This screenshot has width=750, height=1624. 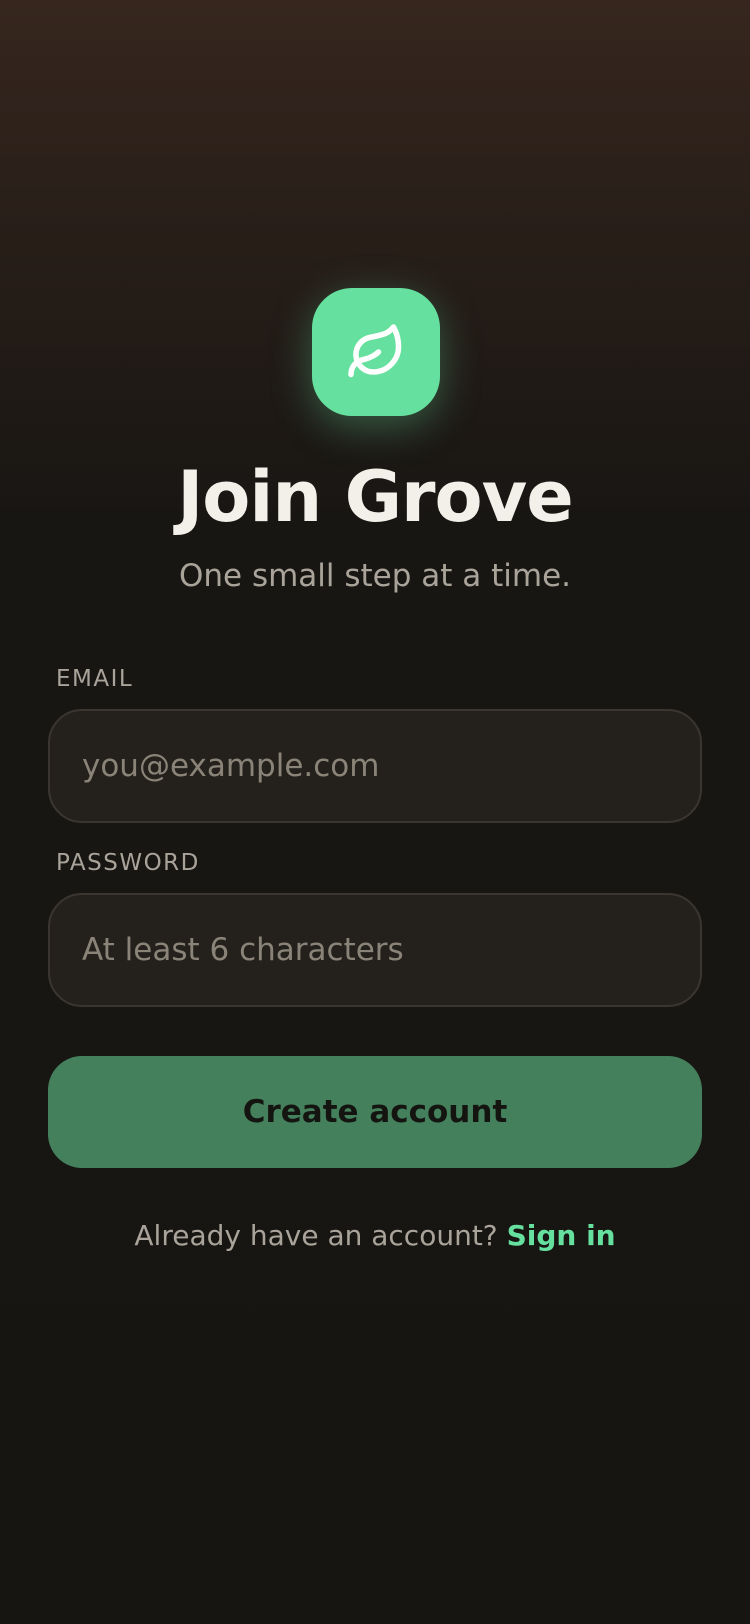 What do you see at coordinates (375, 766) in the screenshot?
I see `email-input` at bounding box center [375, 766].